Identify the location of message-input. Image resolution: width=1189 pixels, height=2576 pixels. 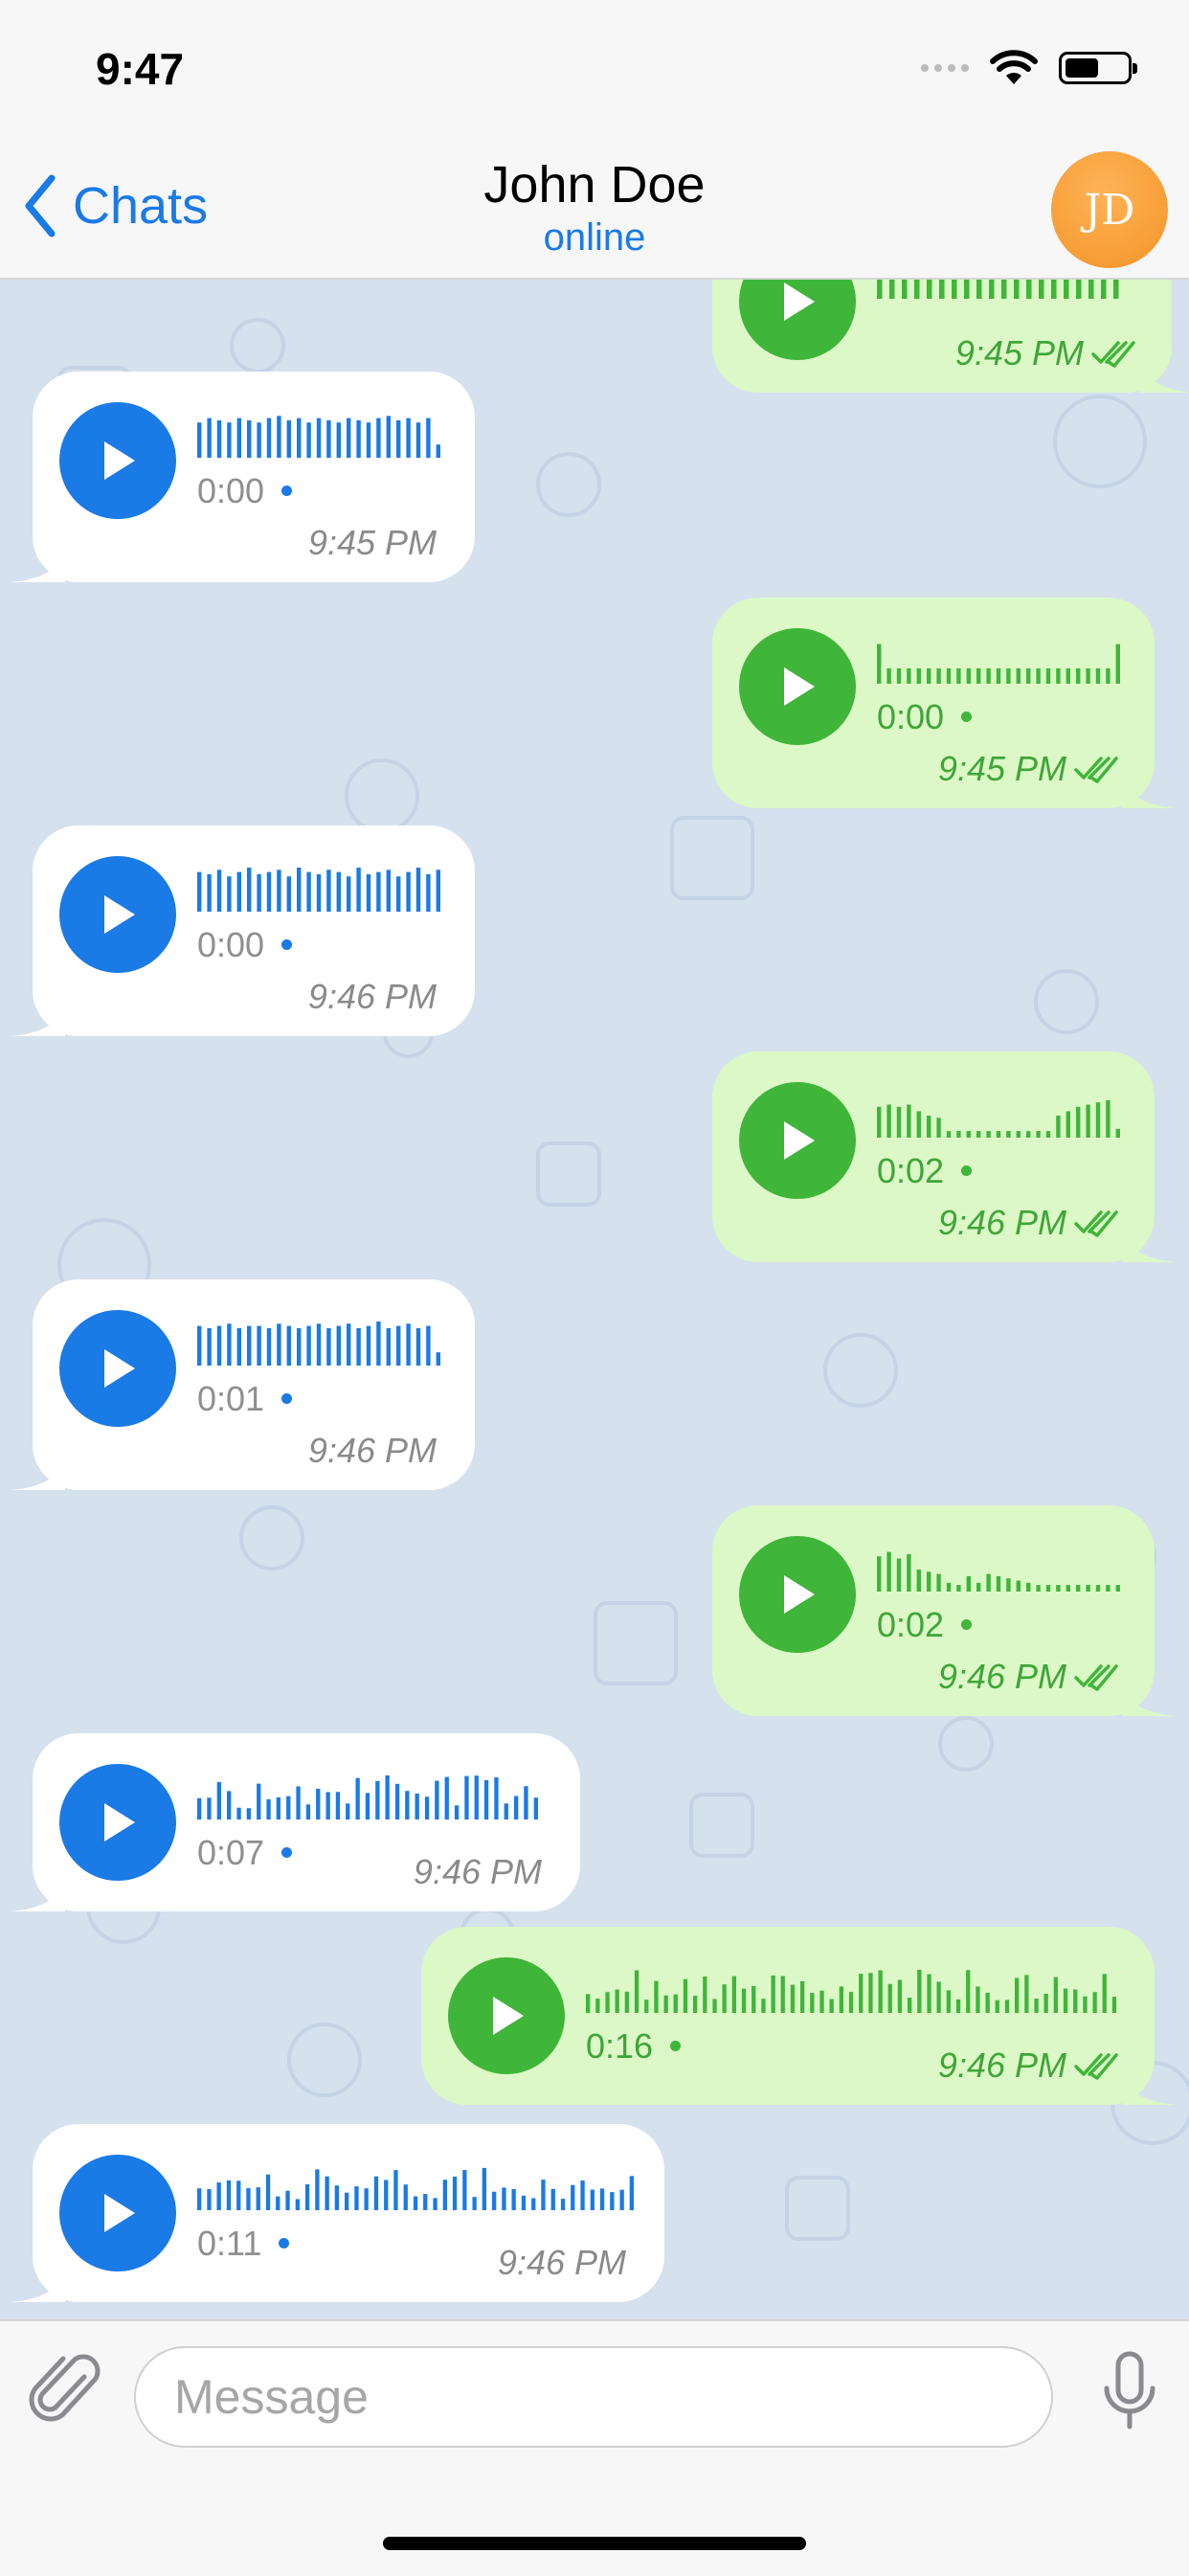
(593, 2397).